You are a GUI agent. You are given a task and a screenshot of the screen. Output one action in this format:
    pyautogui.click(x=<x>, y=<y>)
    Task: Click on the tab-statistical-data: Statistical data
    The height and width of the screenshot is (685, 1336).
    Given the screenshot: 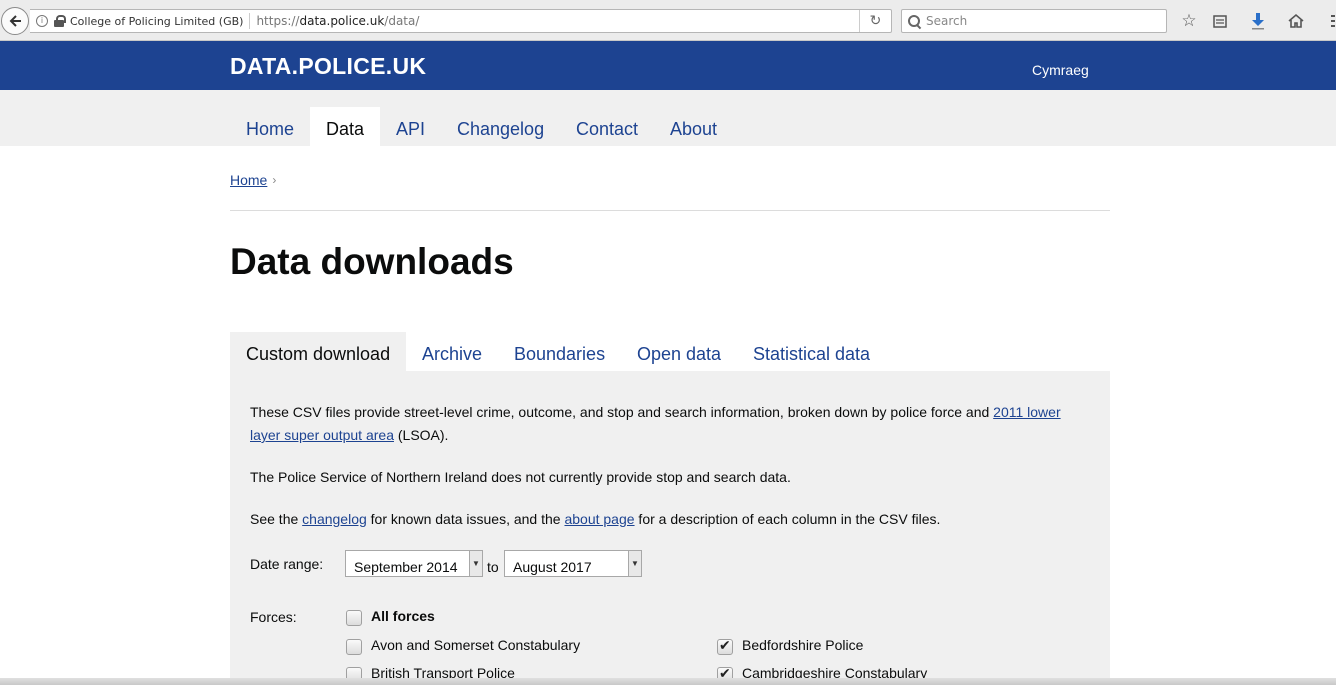 What is the action you would take?
    pyautogui.click(x=811, y=352)
    